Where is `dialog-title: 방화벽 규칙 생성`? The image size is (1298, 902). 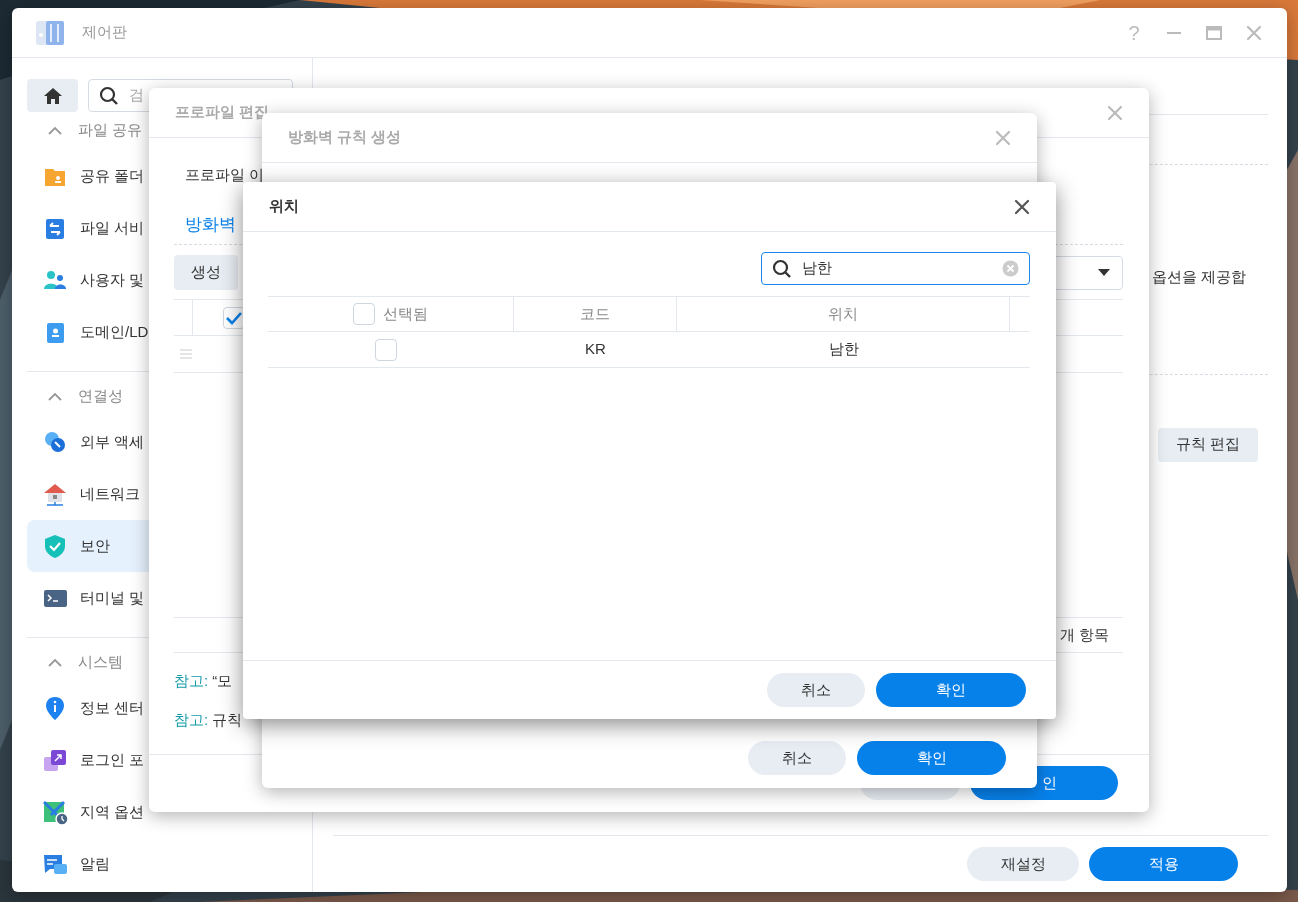 dialog-title: 방화벽 규칙 생성 is located at coordinates (345, 137).